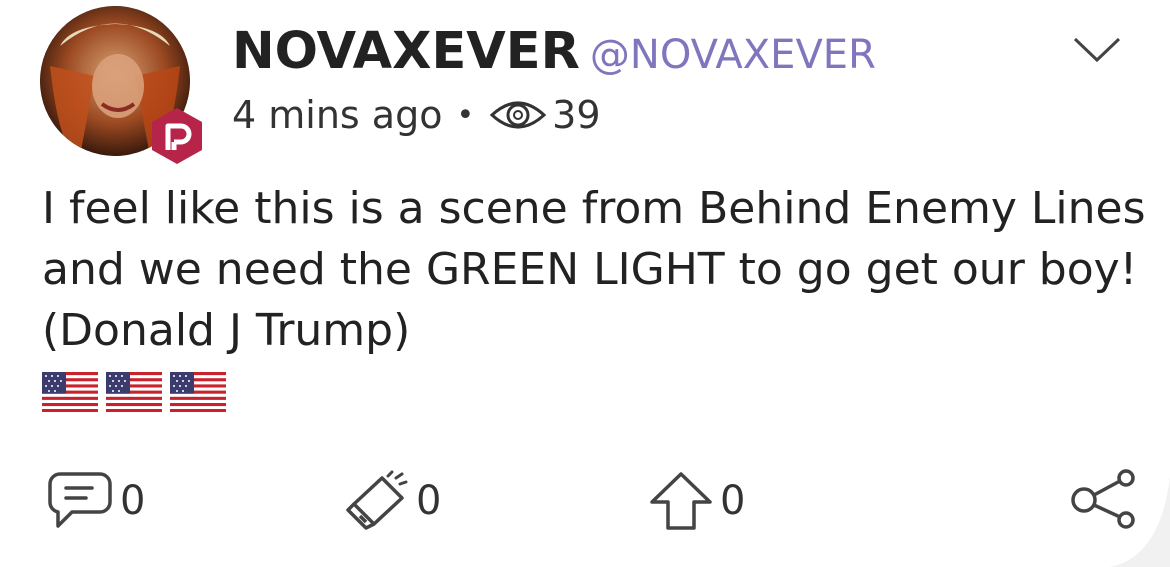 The image size is (1170, 567). I want to click on timestamp: 4 mins ago, so click(337, 115).